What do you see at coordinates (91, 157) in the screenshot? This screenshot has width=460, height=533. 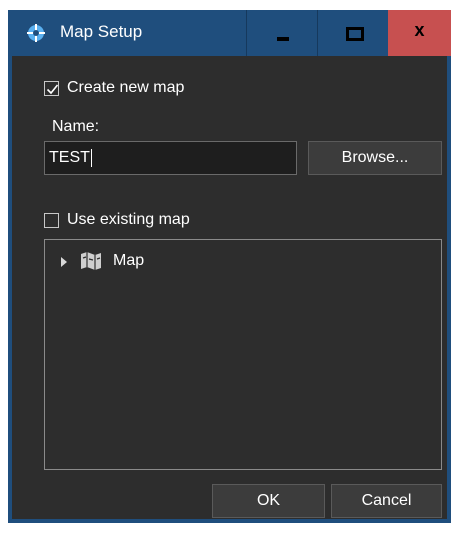 I see `text-caret` at bounding box center [91, 157].